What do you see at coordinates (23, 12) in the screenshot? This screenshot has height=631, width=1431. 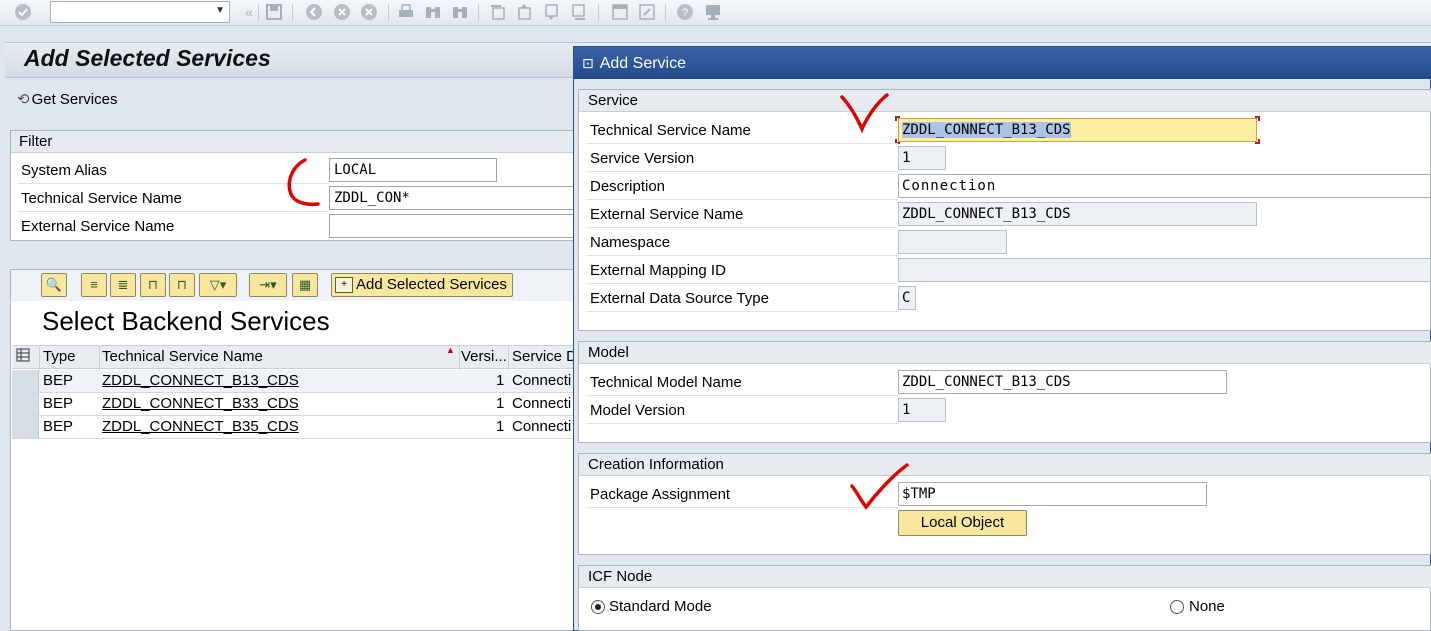 I see `enter-icon` at bounding box center [23, 12].